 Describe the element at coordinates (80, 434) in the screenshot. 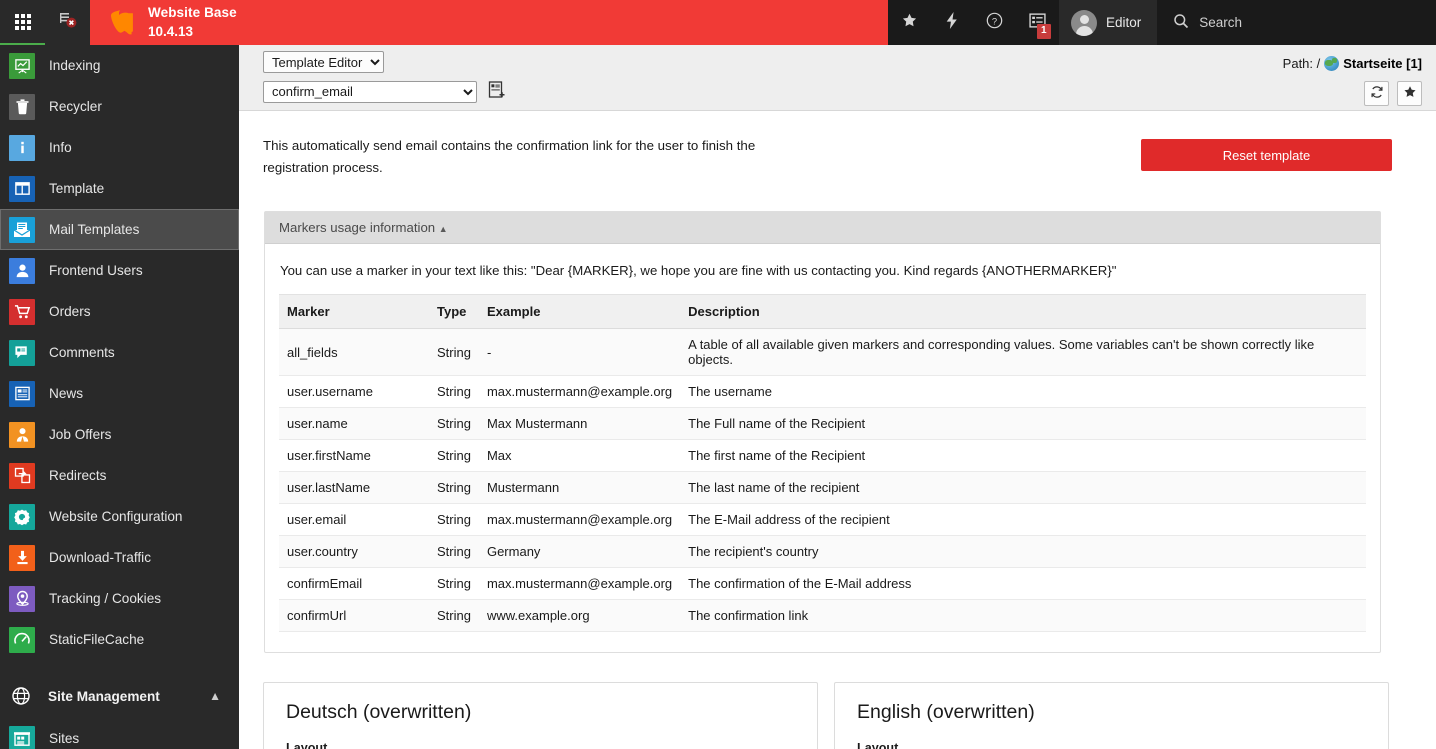

I see `sidebar-item-label: Job Offers` at that location.